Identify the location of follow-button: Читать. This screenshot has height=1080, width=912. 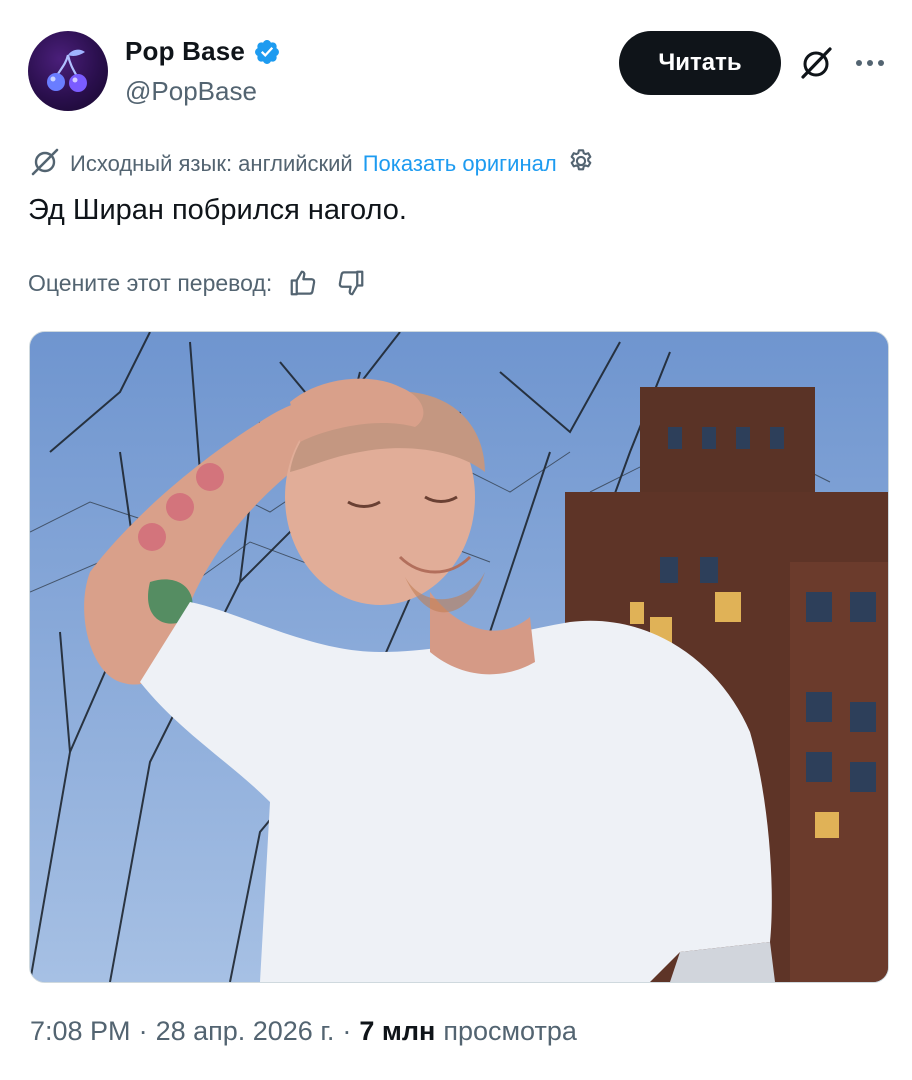
(700, 63).